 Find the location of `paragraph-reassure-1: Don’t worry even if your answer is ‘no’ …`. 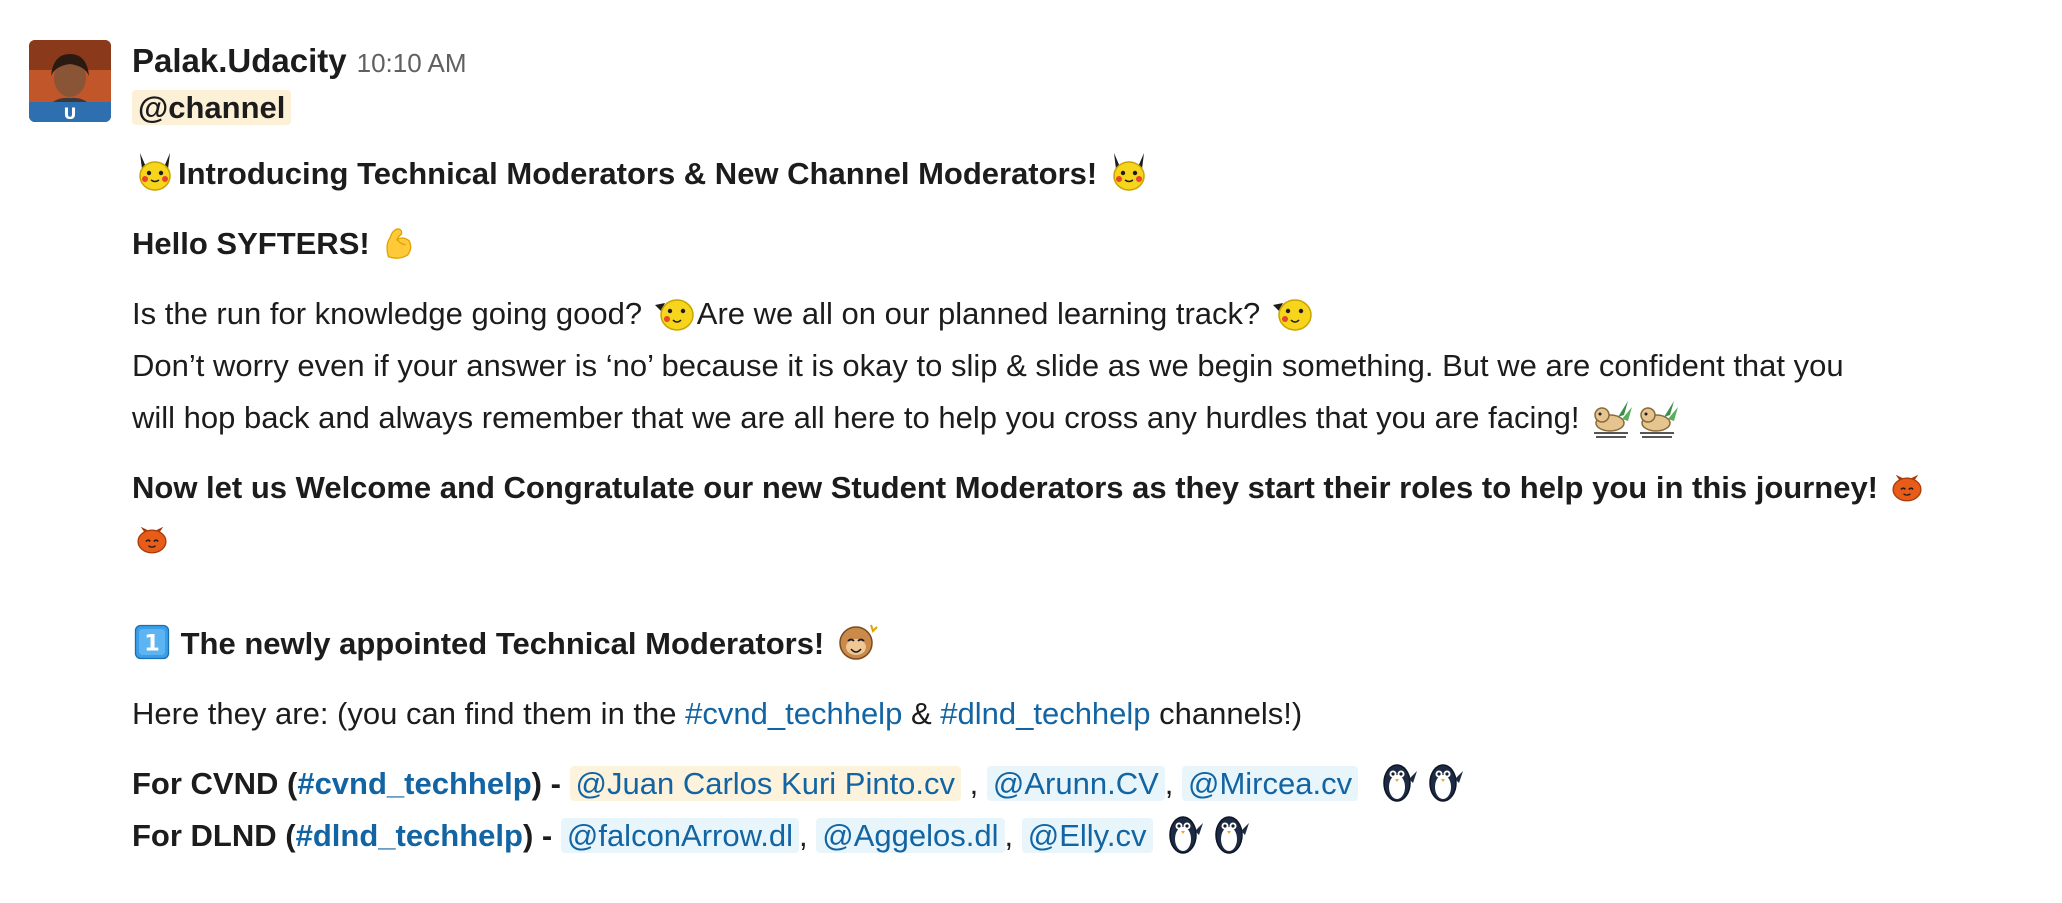

paragraph-reassure-1: Don’t worry even if your answer is ‘no’ … is located at coordinates (988, 365).